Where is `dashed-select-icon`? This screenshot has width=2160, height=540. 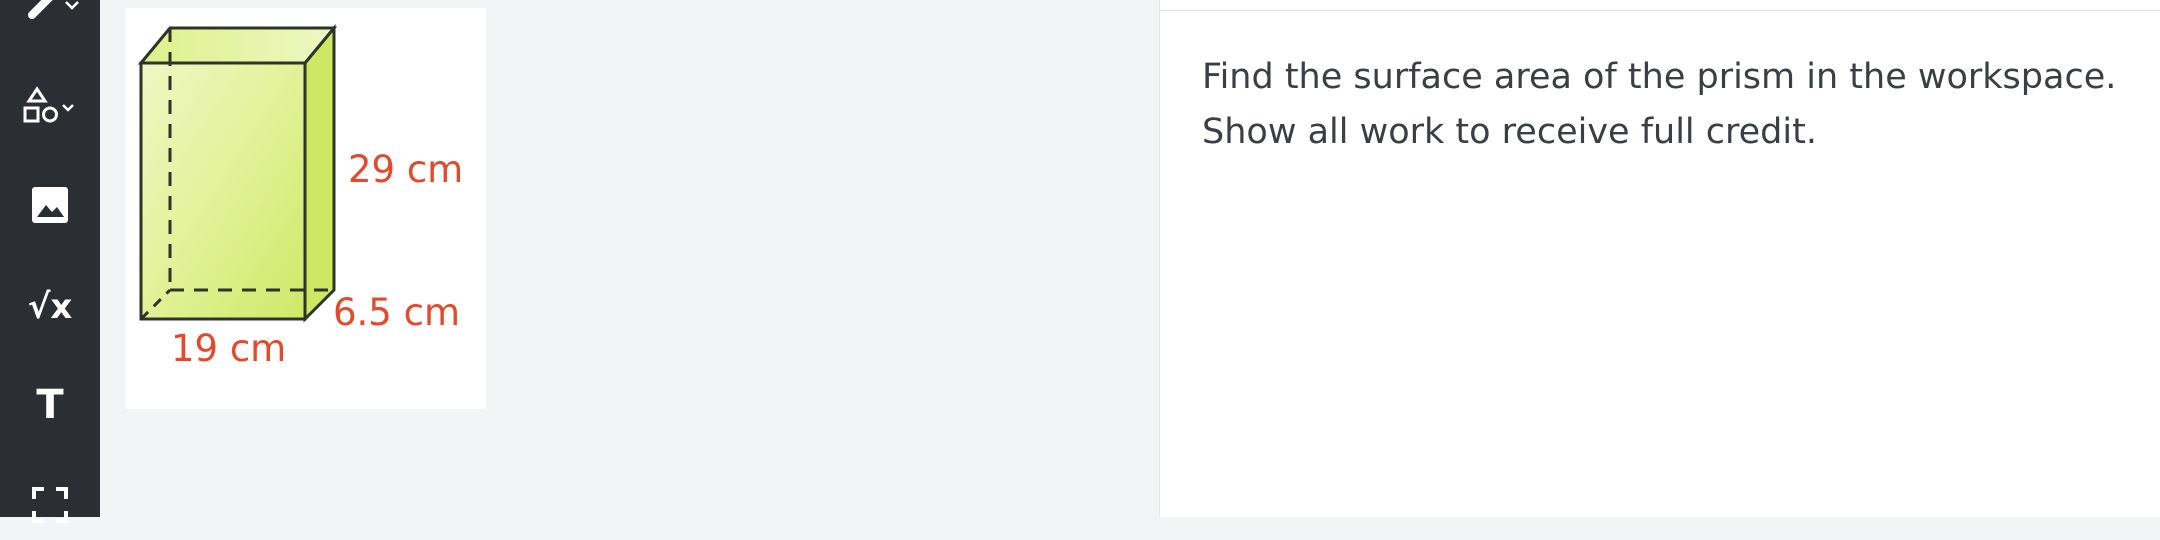
dashed-select-icon is located at coordinates (50, 505).